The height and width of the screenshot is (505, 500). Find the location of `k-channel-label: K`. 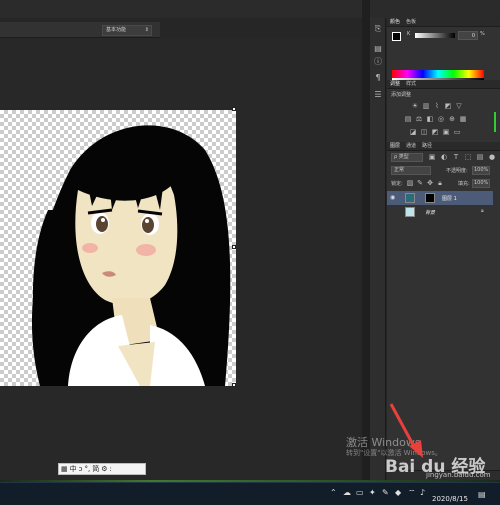

k-channel-label: K is located at coordinates (409, 34).